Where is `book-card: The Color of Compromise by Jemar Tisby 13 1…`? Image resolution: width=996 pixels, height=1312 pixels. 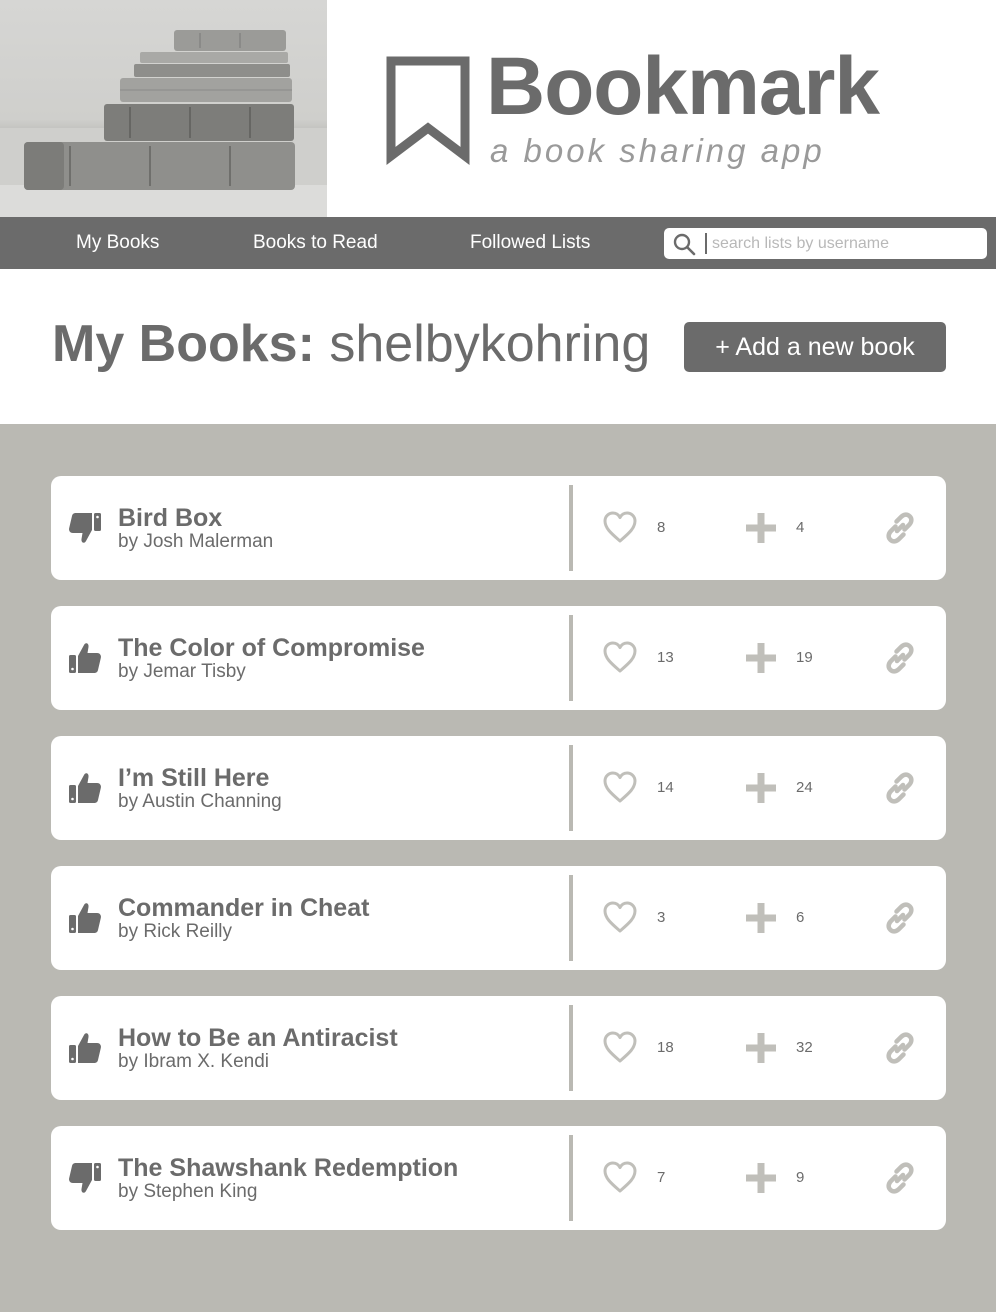
book-card: The Color of Compromise by Jemar Tisby 13 1… is located at coordinates (498, 658).